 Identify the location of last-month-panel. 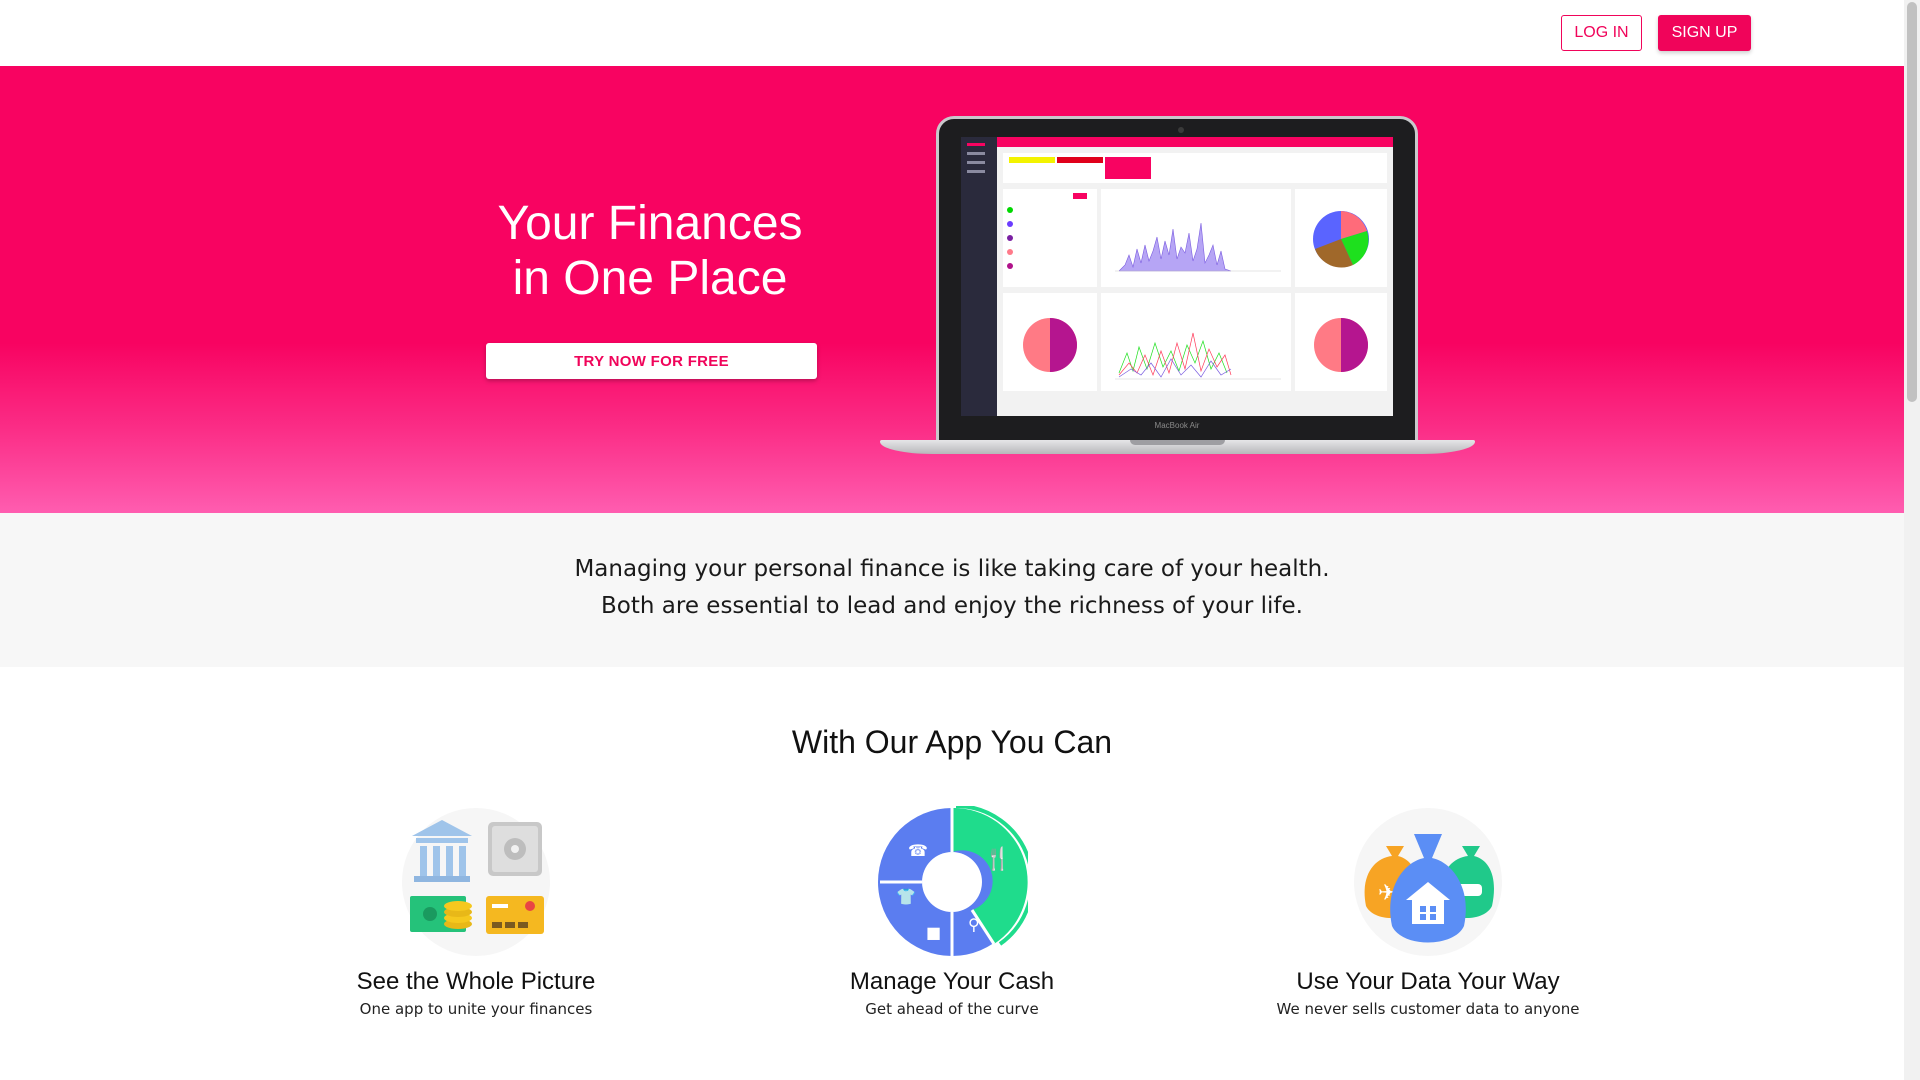
(1050, 238).